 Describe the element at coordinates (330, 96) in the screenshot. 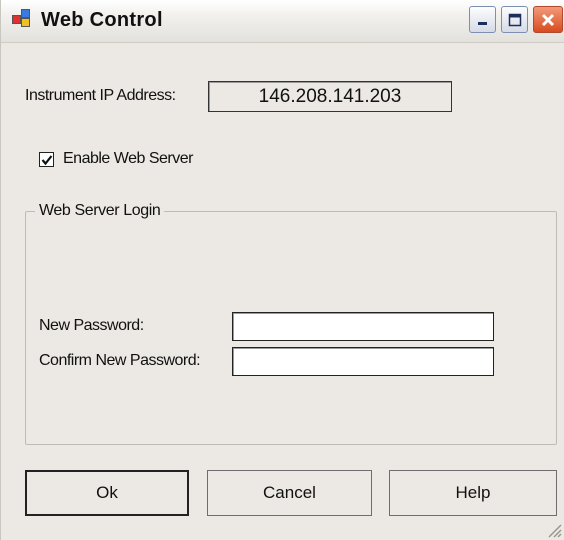

I see `ip-address-value: 146.208.141.203` at that location.